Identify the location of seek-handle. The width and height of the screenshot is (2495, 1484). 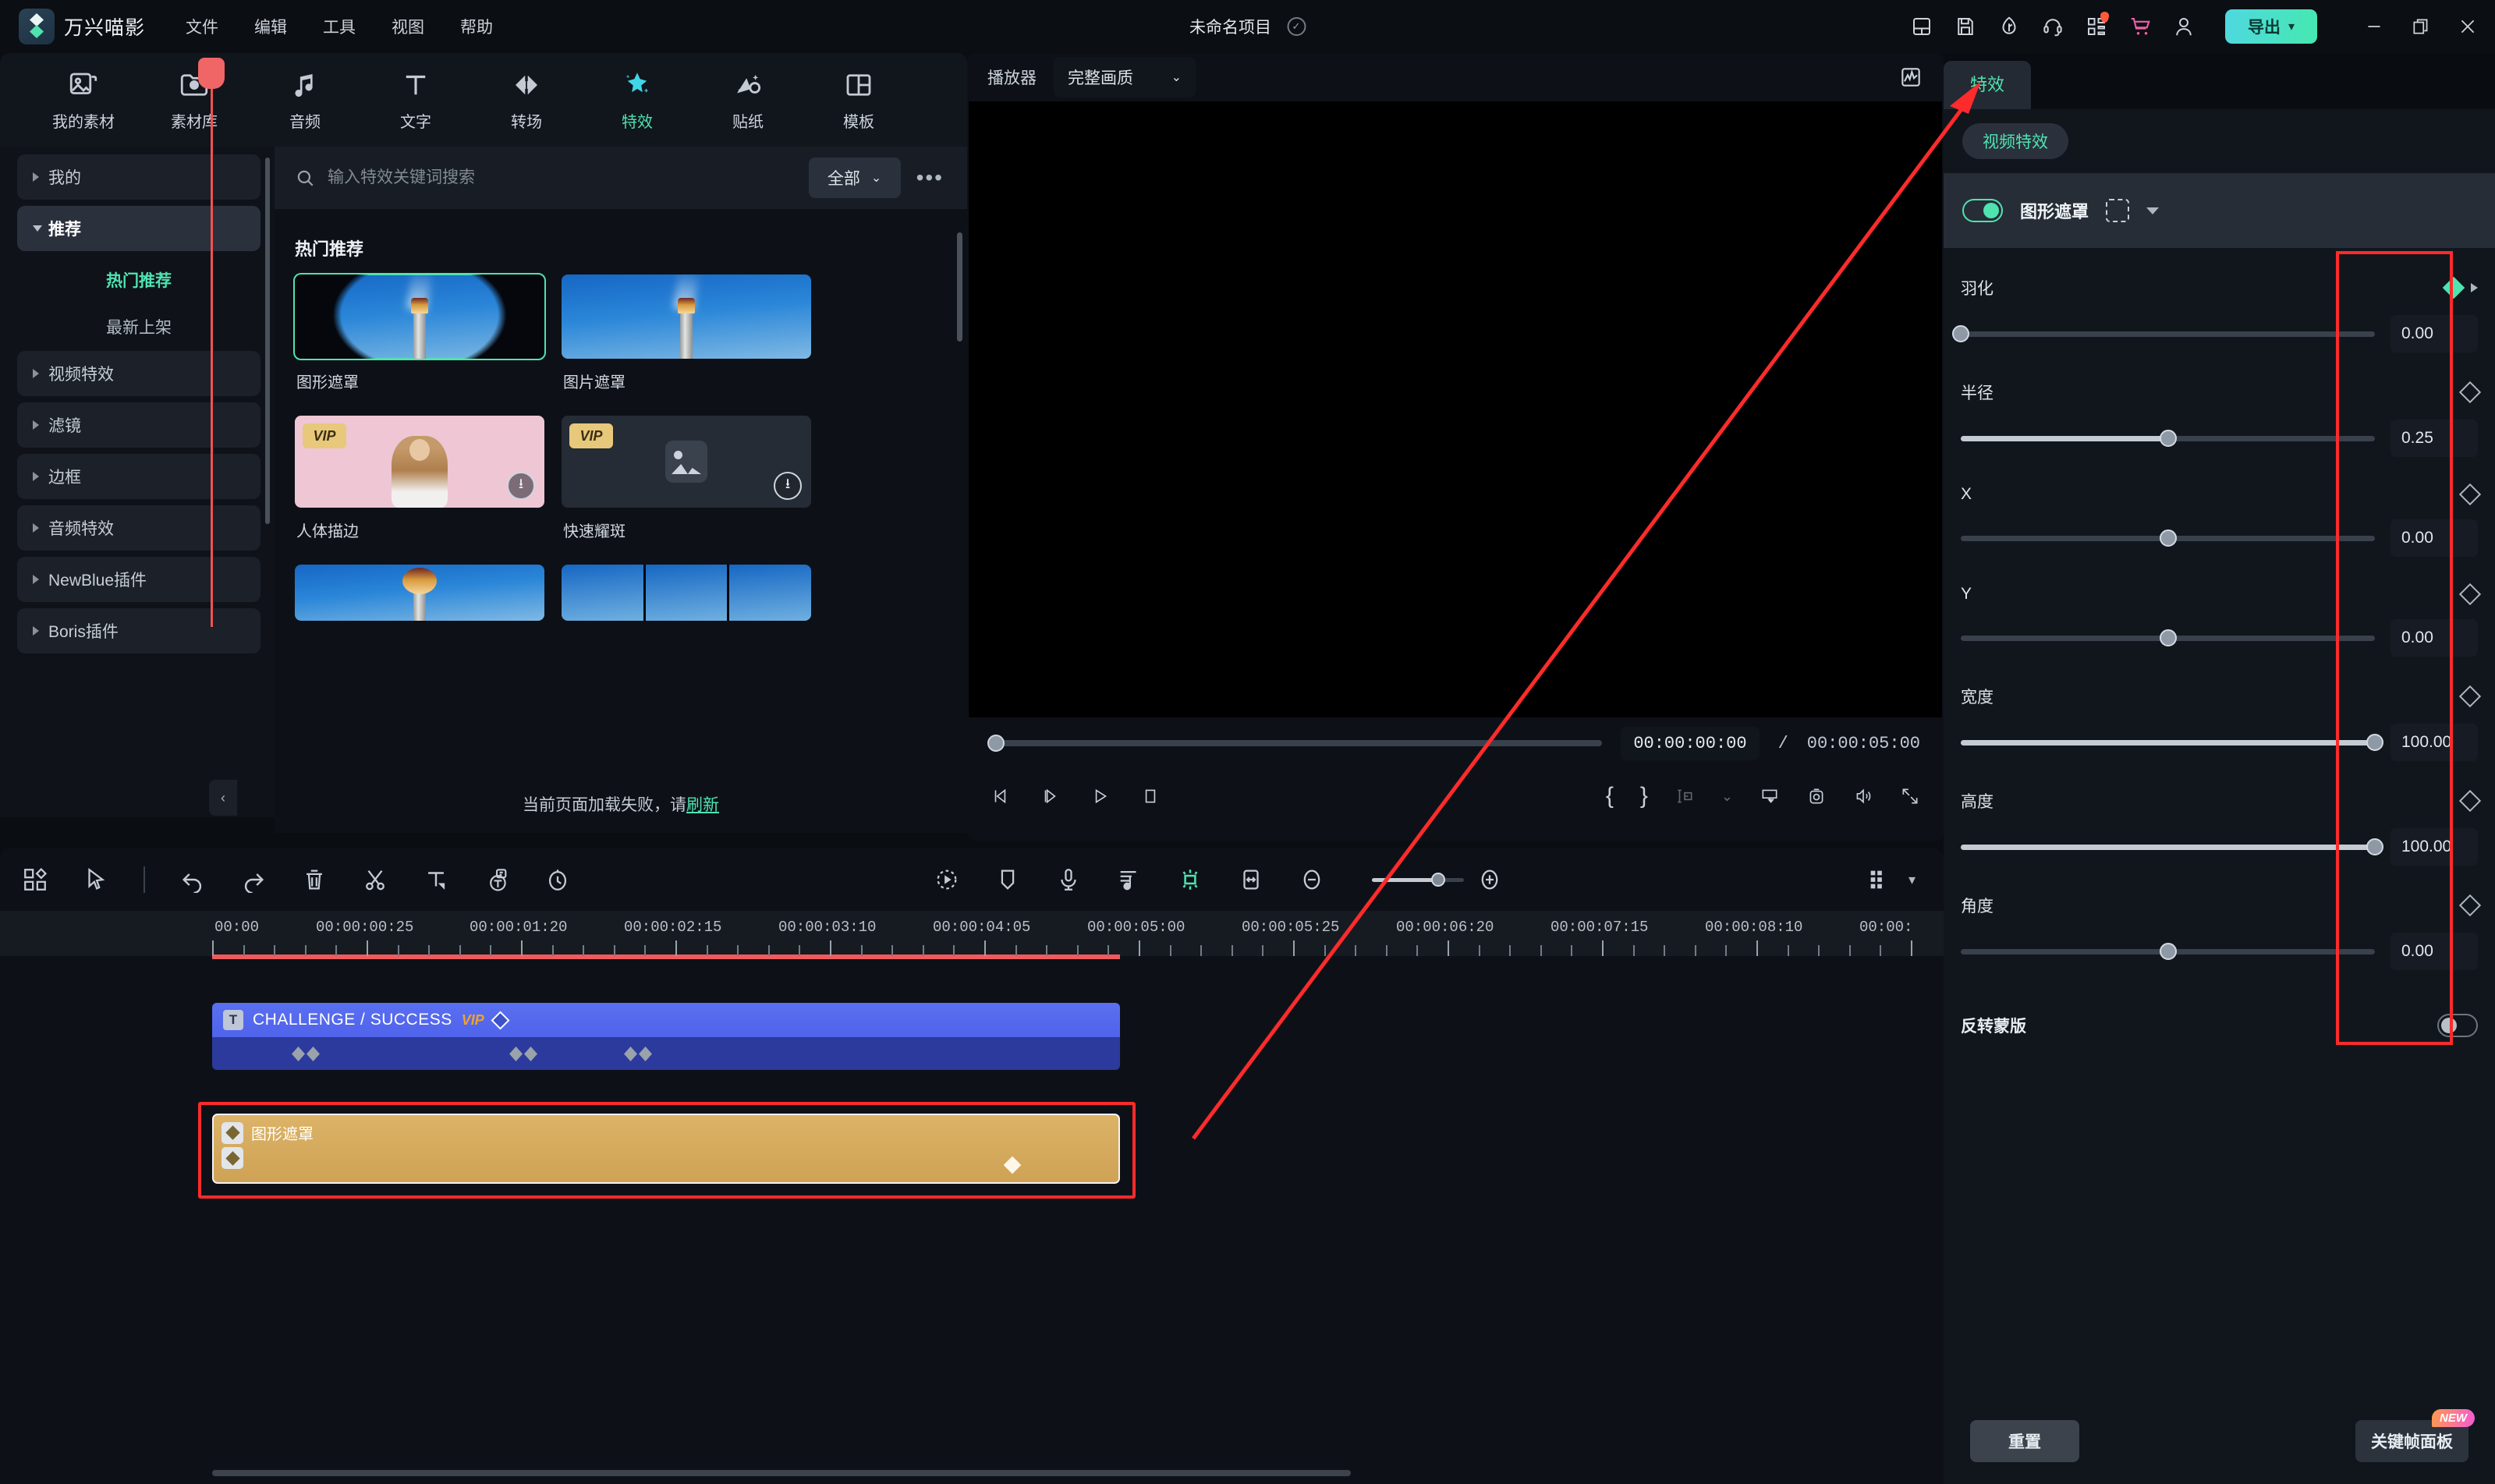
(996, 743).